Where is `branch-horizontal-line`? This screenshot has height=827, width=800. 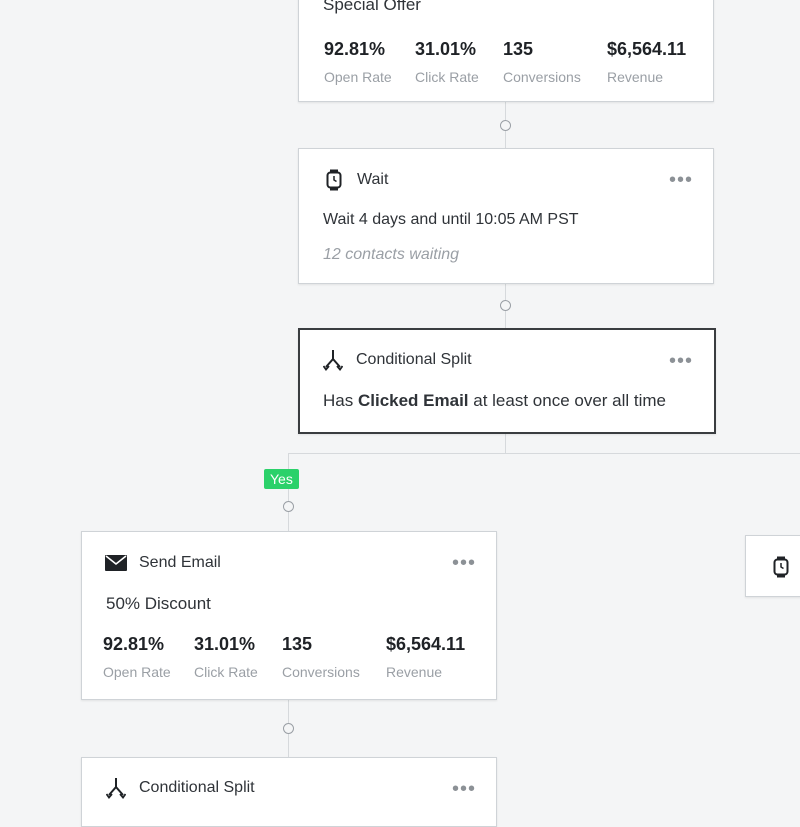
branch-horizontal-line is located at coordinates (544, 453).